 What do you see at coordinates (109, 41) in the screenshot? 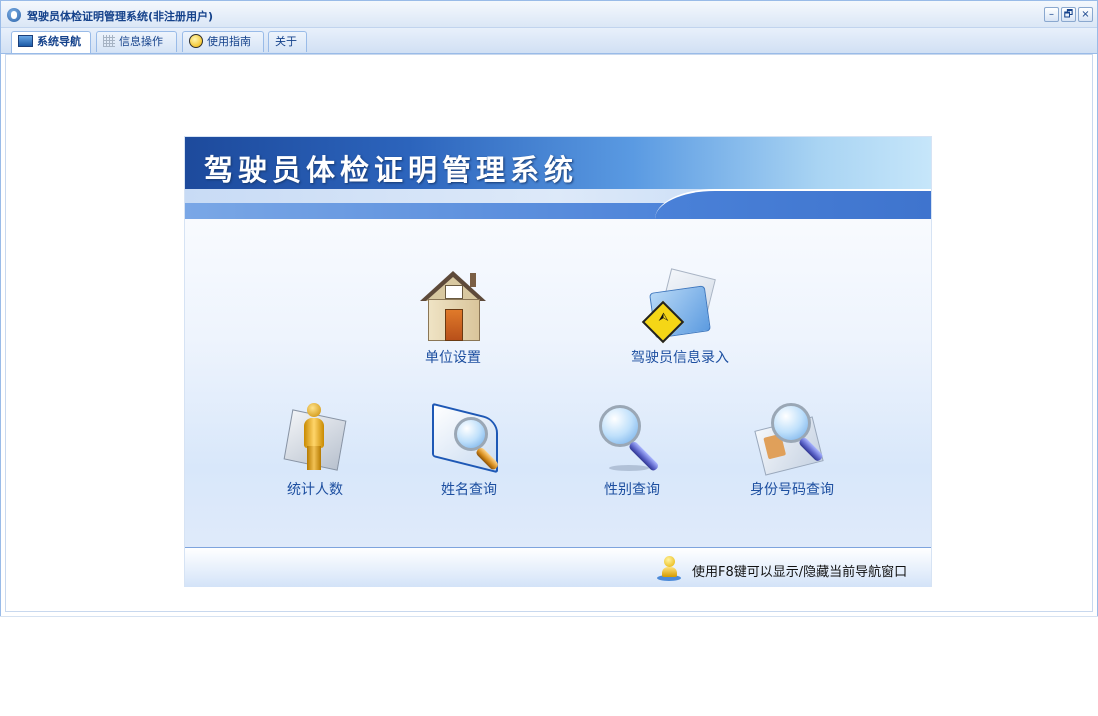
I see `grid-icon` at bounding box center [109, 41].